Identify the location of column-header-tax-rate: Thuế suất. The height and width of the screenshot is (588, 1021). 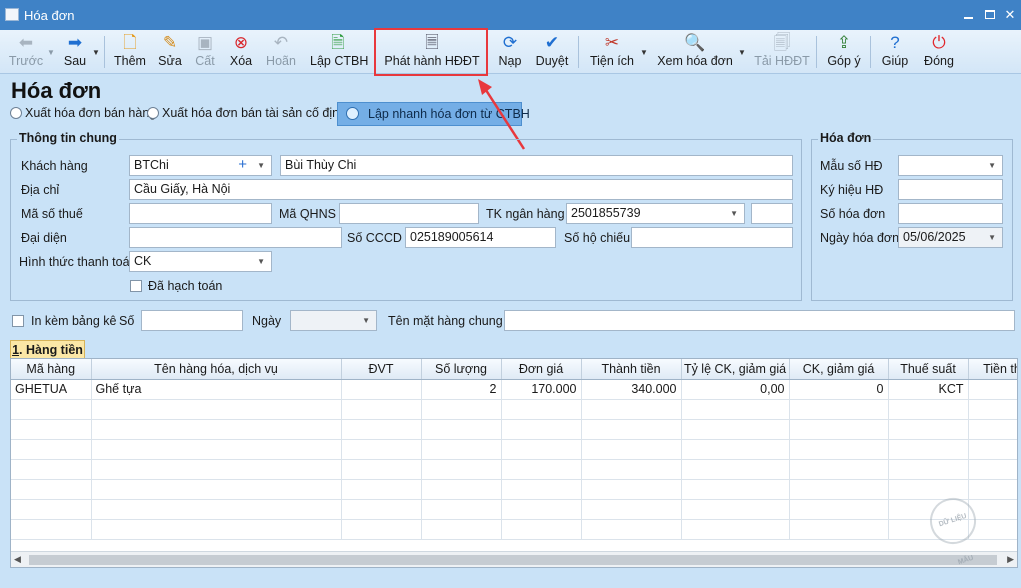
(928, 369).